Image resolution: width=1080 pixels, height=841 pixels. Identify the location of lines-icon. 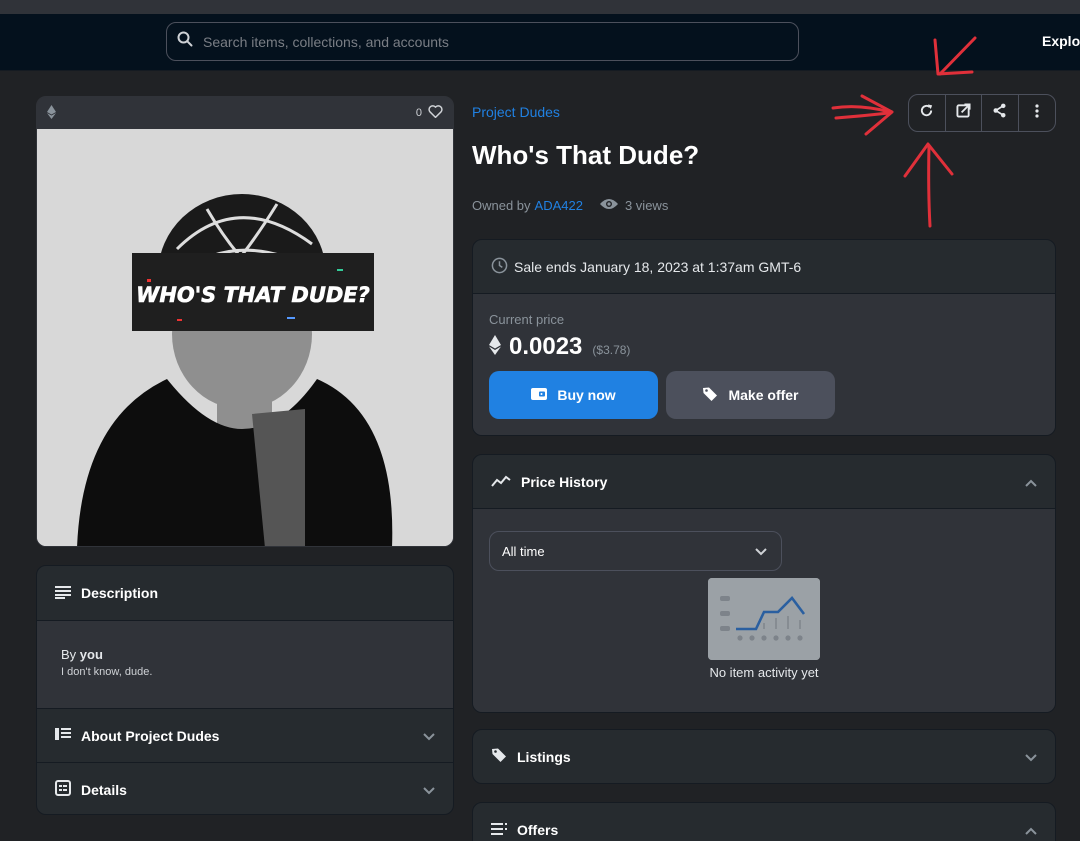
(63, 593).